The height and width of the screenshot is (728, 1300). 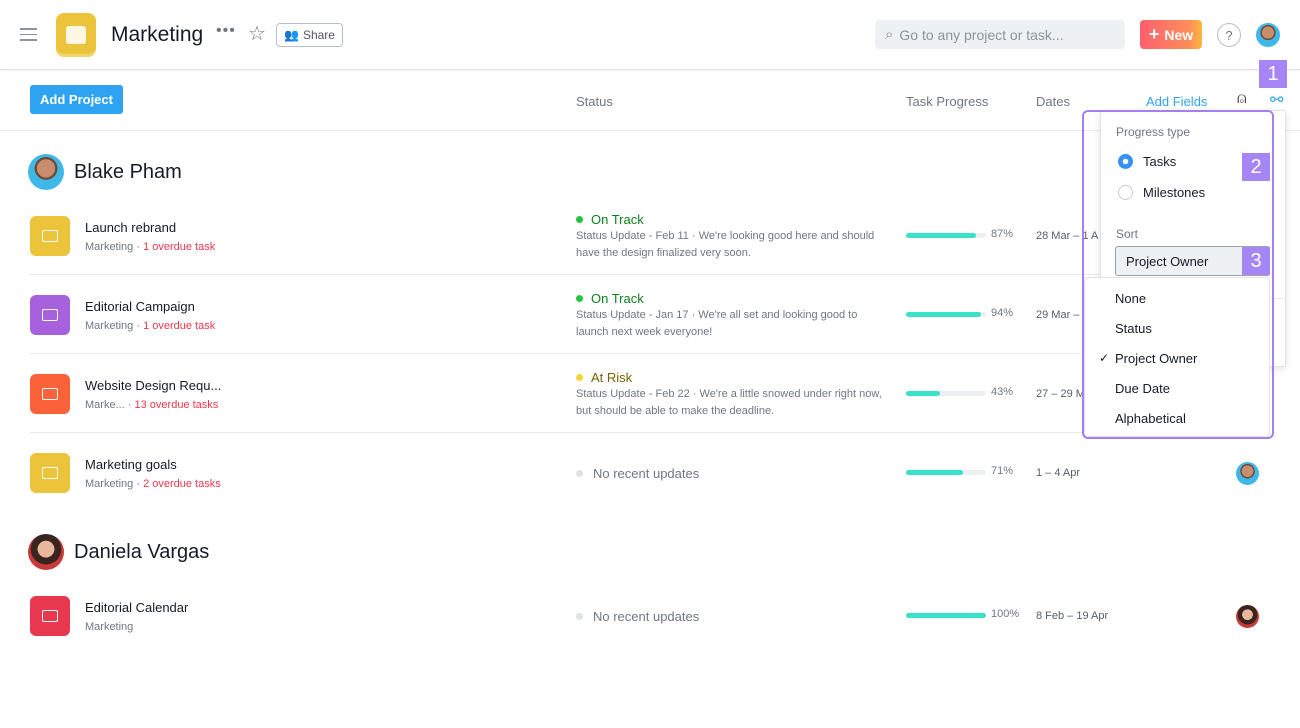 I want to click on plus-icon: +, so click(x=1154, y=34).